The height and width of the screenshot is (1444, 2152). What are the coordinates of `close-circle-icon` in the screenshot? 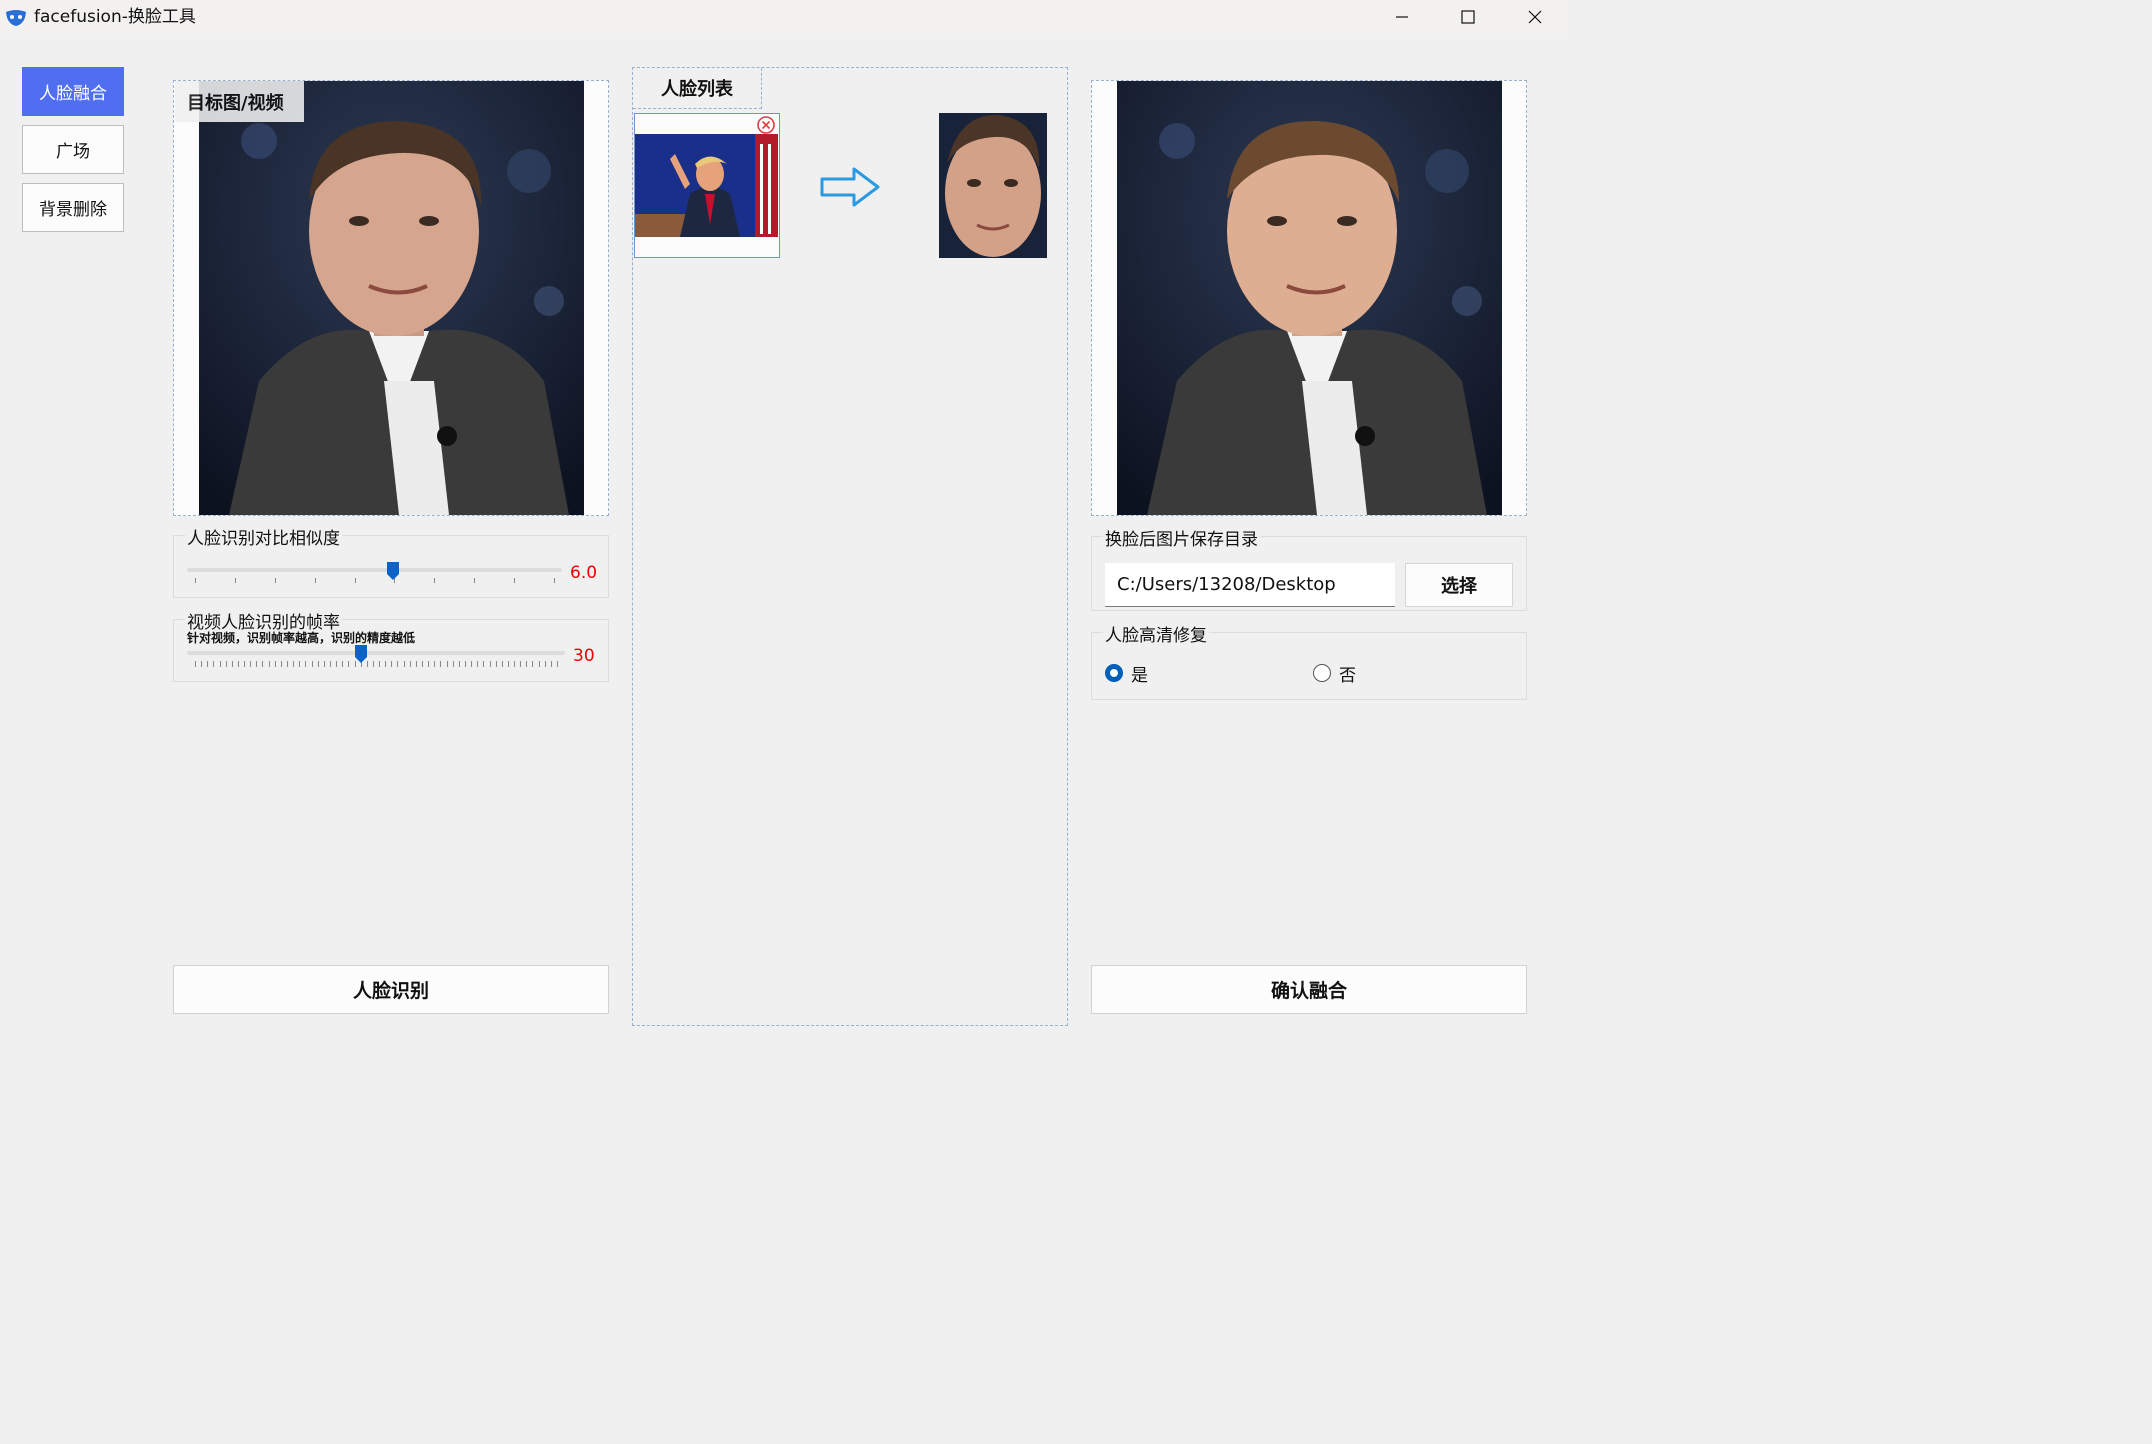 It's located at (766, 125).